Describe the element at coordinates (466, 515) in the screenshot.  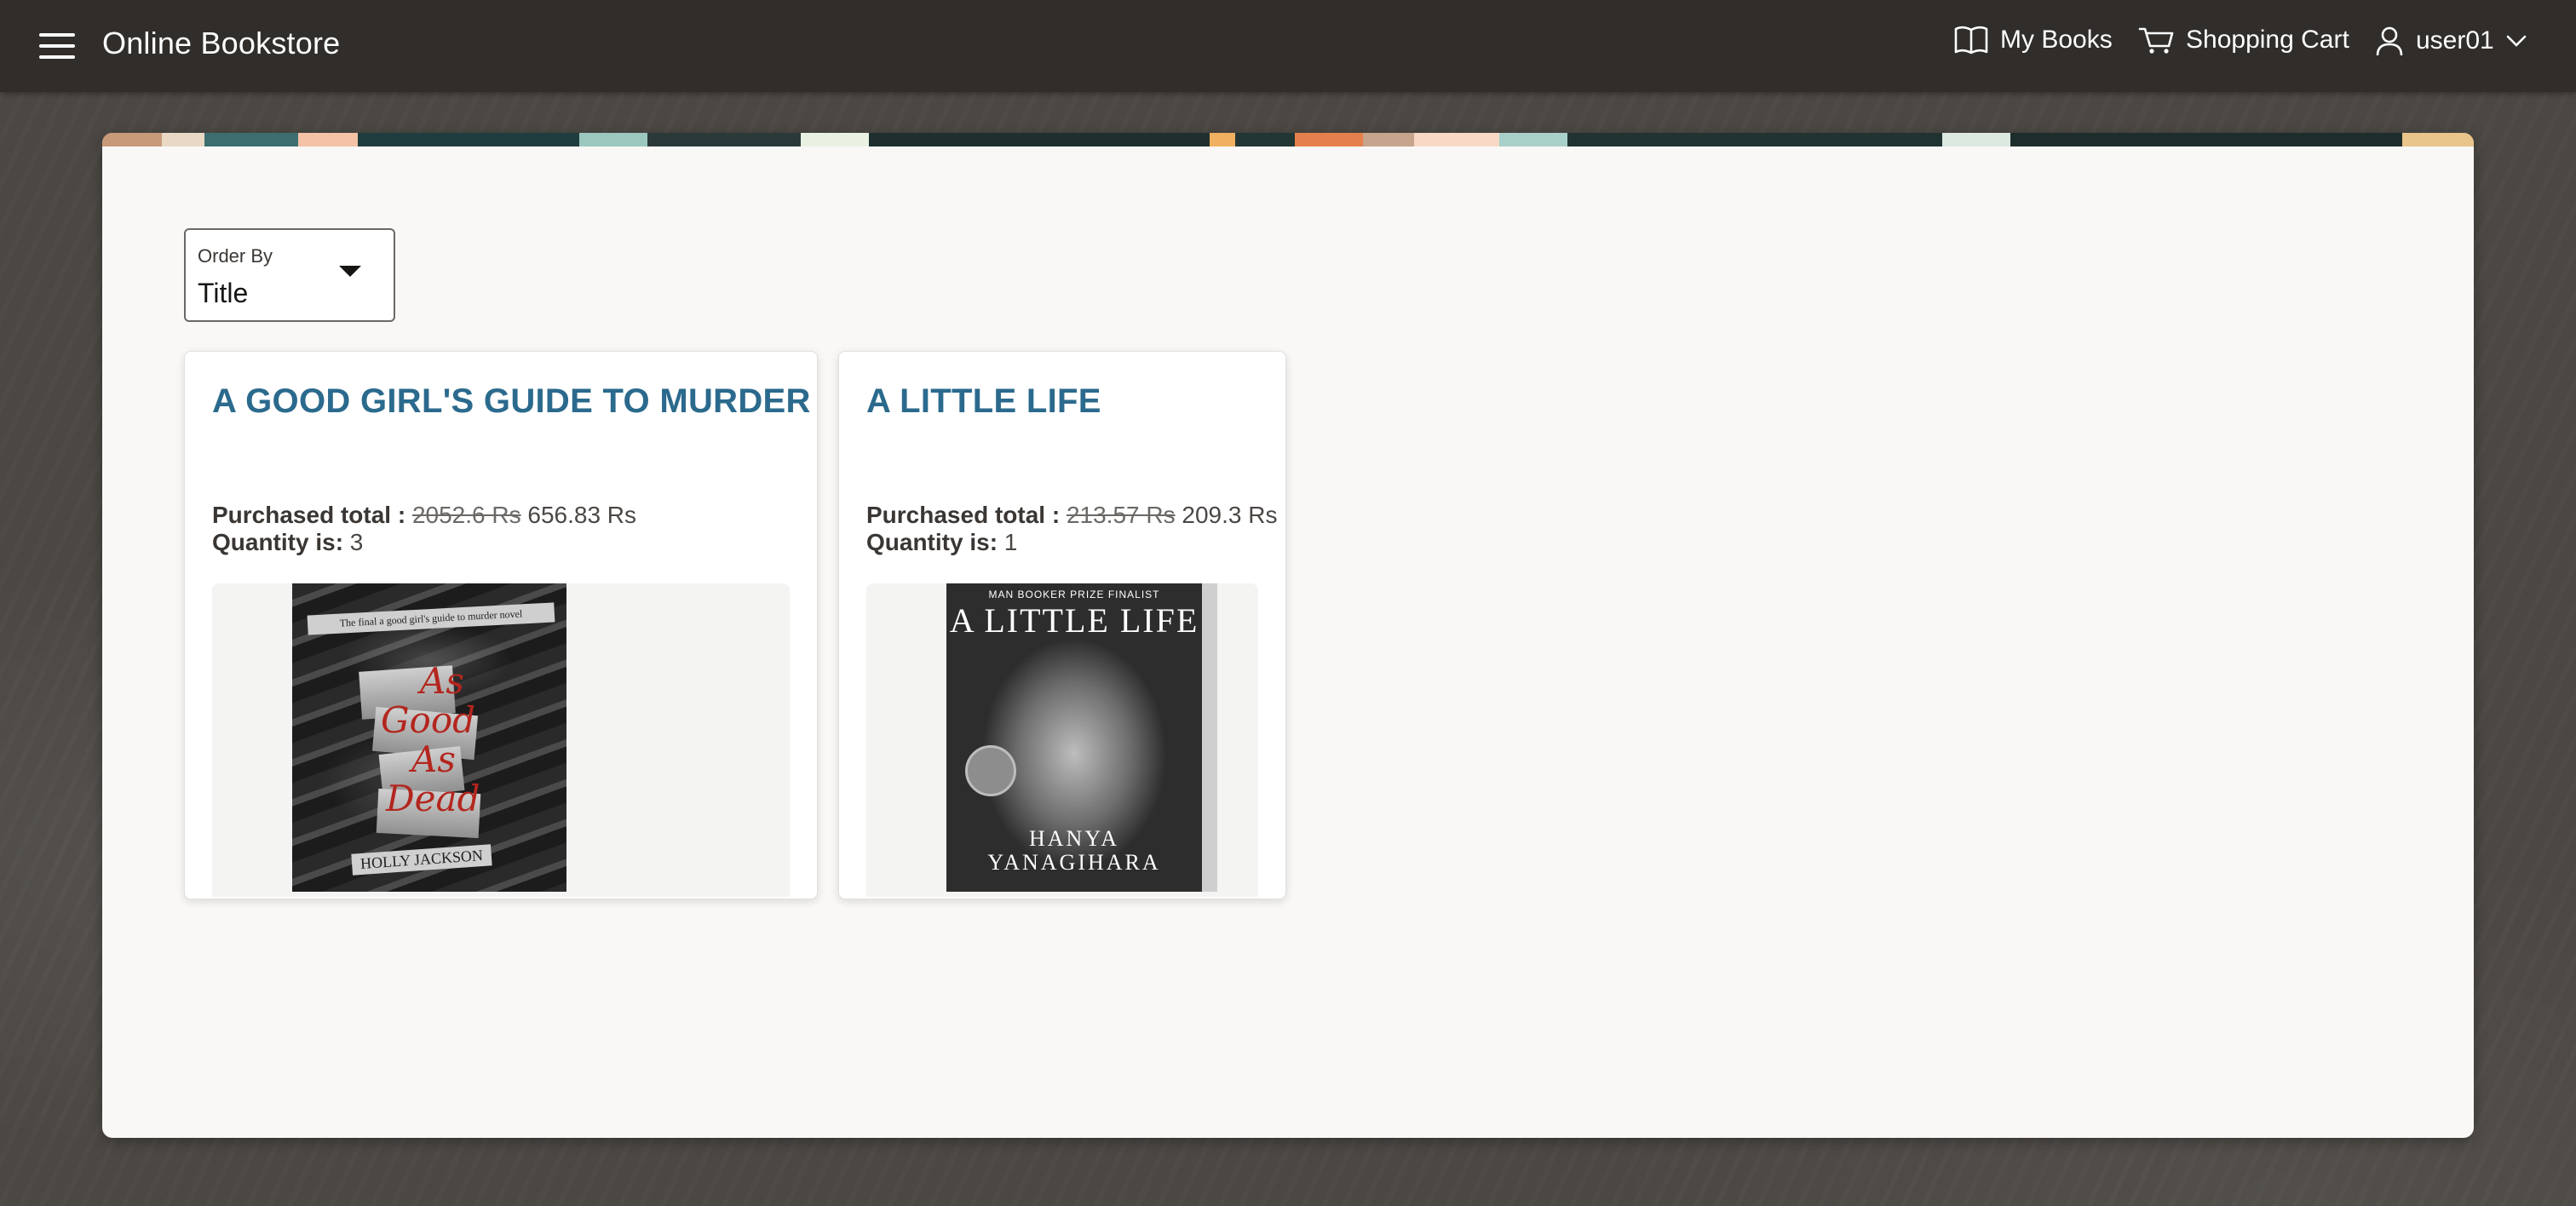
I see `original-price: 2052.6 Rs` at that location.